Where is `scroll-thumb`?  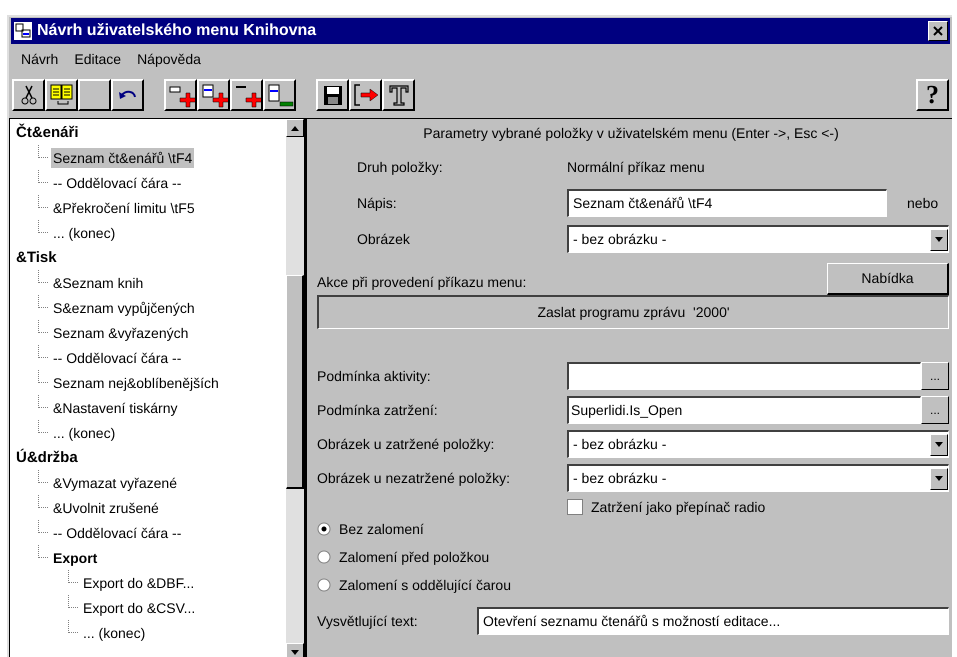 scroll-thumb is located at coordinates (295, 382).